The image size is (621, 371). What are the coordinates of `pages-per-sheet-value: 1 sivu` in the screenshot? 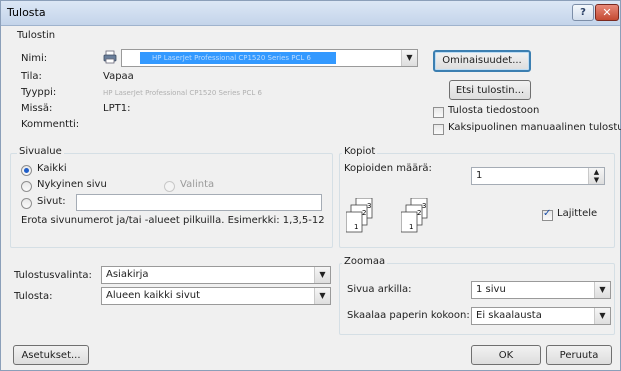 It's located at (491, 289).